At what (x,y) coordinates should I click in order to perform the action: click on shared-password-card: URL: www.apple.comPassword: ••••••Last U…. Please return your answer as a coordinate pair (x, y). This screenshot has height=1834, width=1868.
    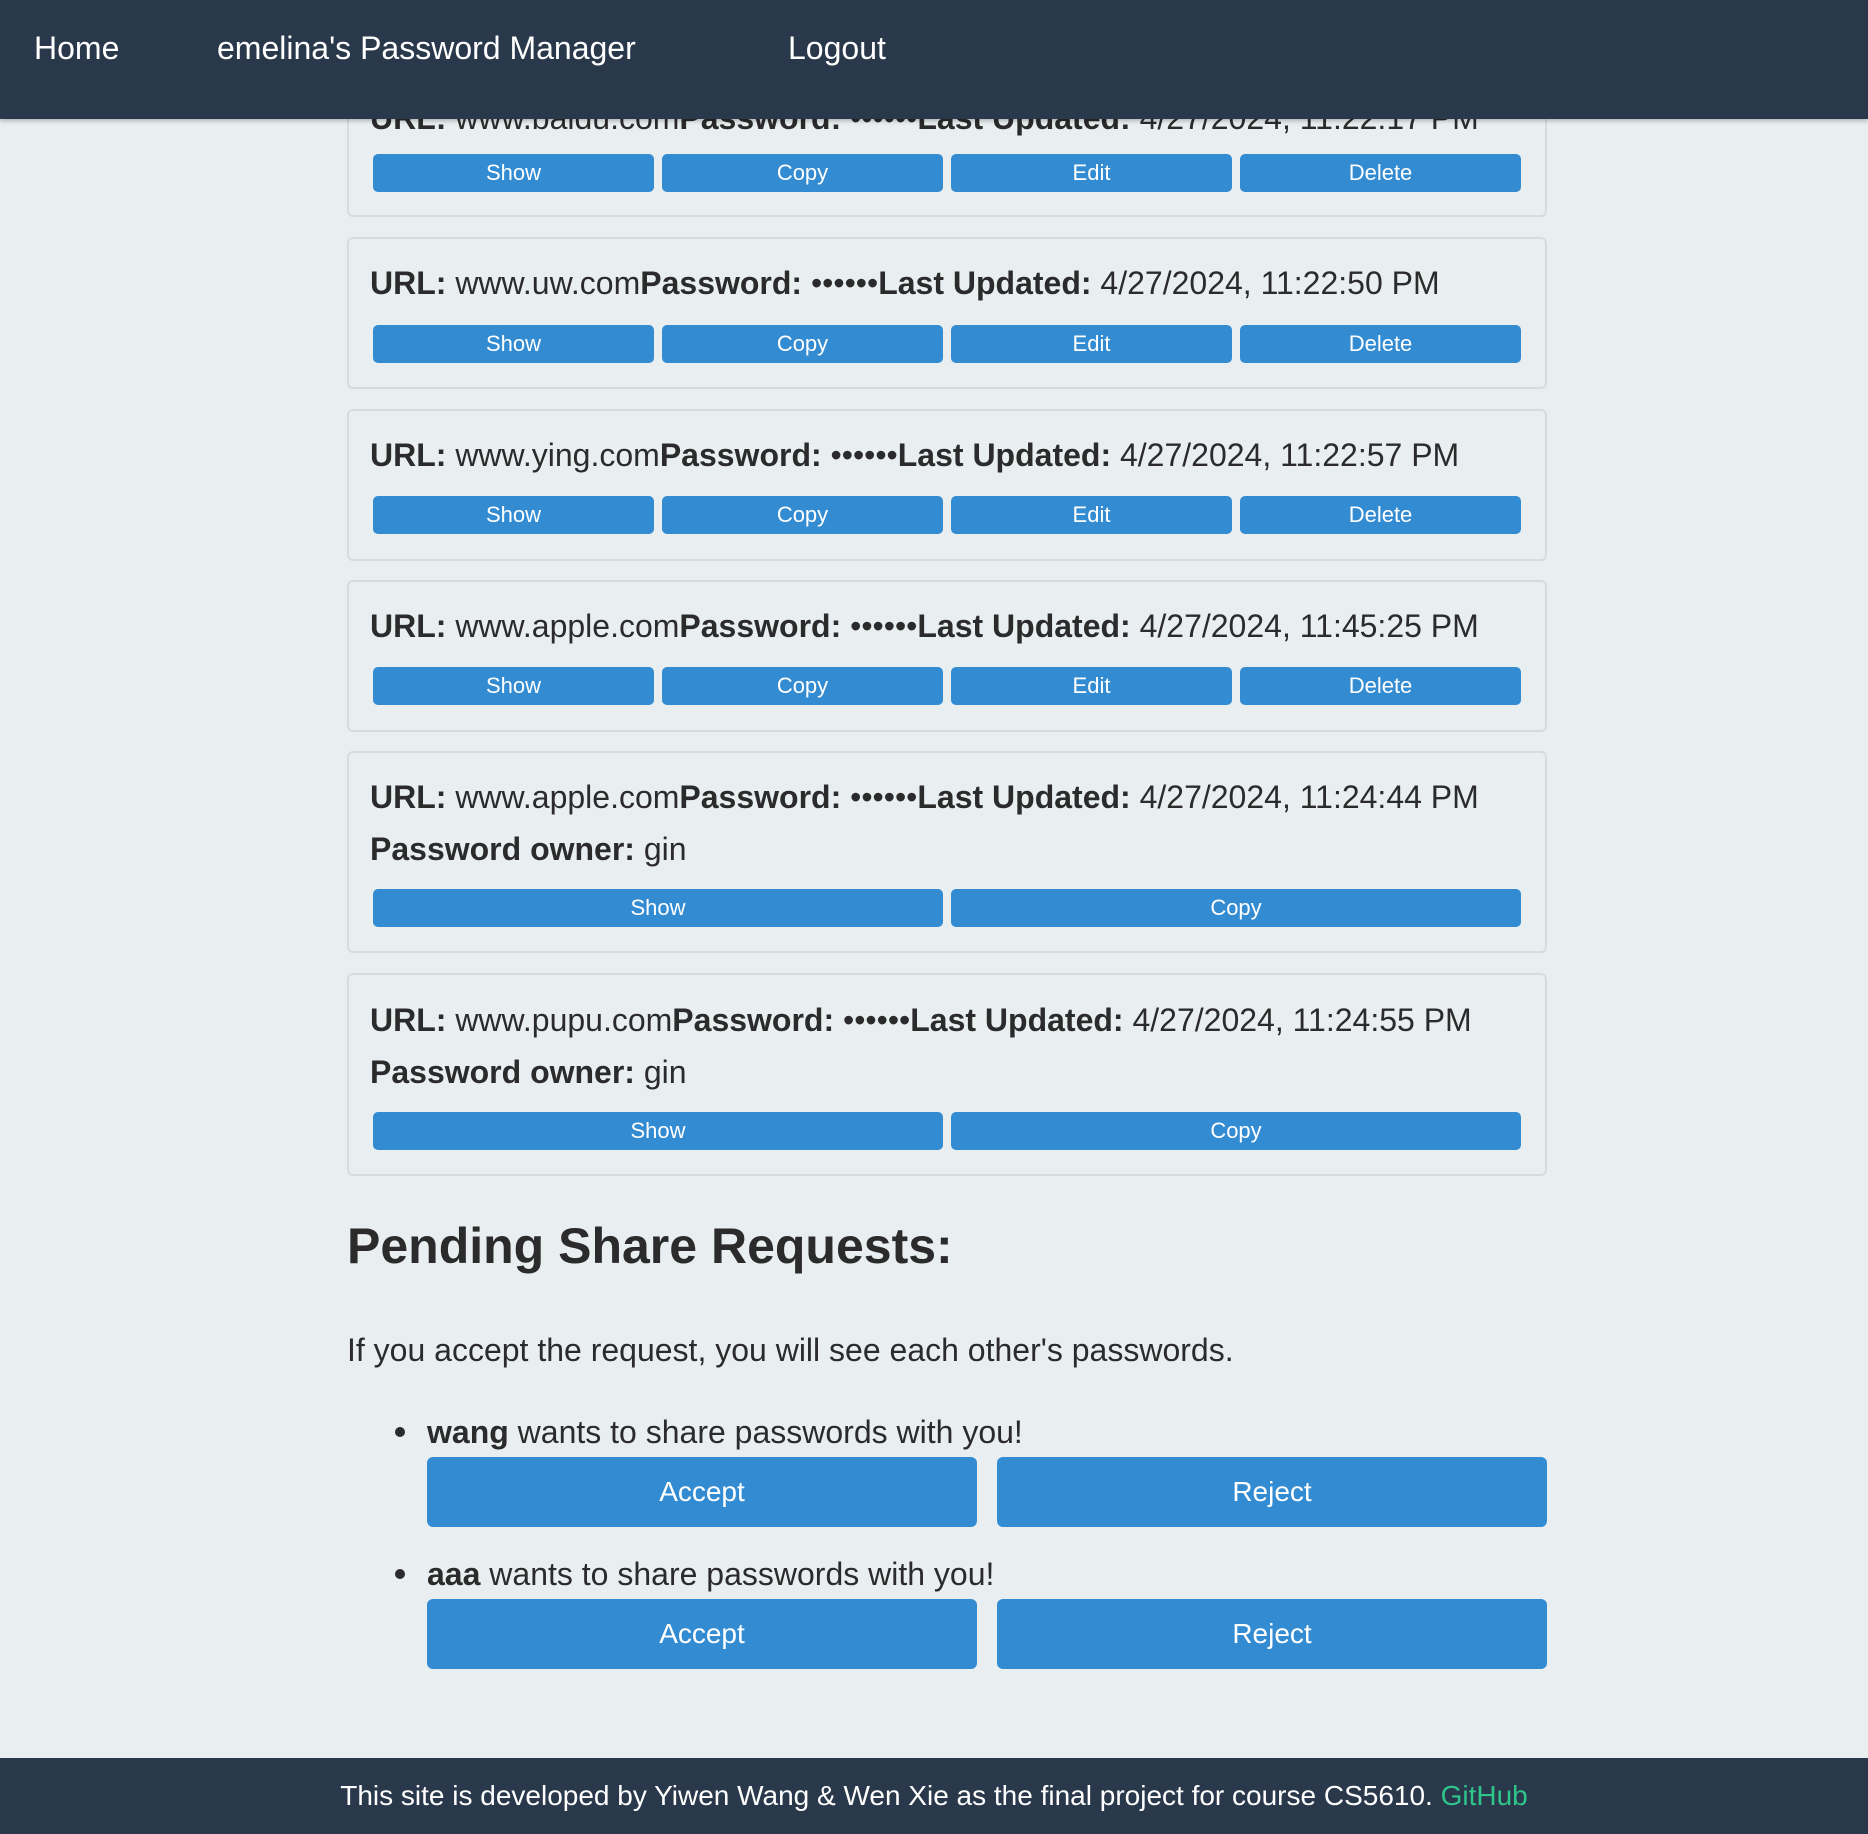
    Looking at the image, I should click on (947, 852).